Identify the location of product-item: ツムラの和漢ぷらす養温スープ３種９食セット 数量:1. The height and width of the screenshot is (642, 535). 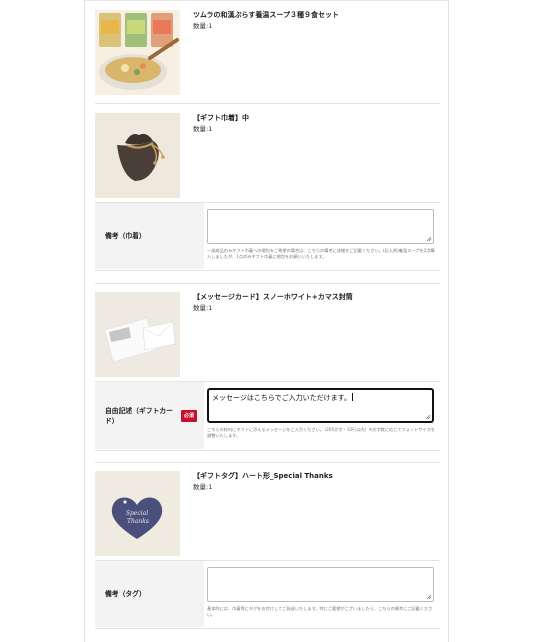
(267, 52).